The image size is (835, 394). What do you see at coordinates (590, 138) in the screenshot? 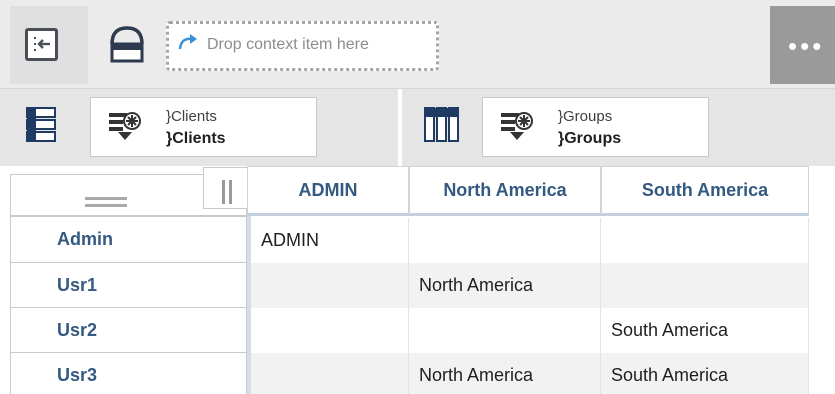
I see `columns-subset-name: }Groups` at bounding box center [590, 138].